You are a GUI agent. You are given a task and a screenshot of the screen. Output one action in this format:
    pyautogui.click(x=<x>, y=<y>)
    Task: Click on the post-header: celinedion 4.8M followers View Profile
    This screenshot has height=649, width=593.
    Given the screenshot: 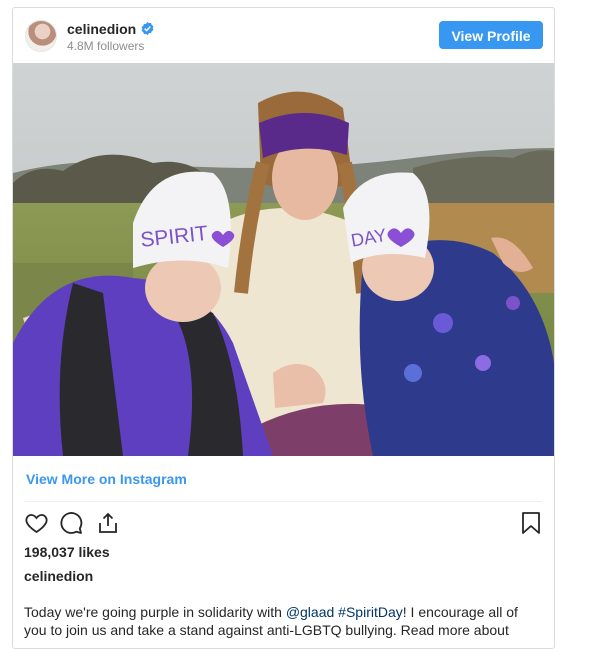 What is the action you would take?
    pyautogui.click(x=283, y=35)
    